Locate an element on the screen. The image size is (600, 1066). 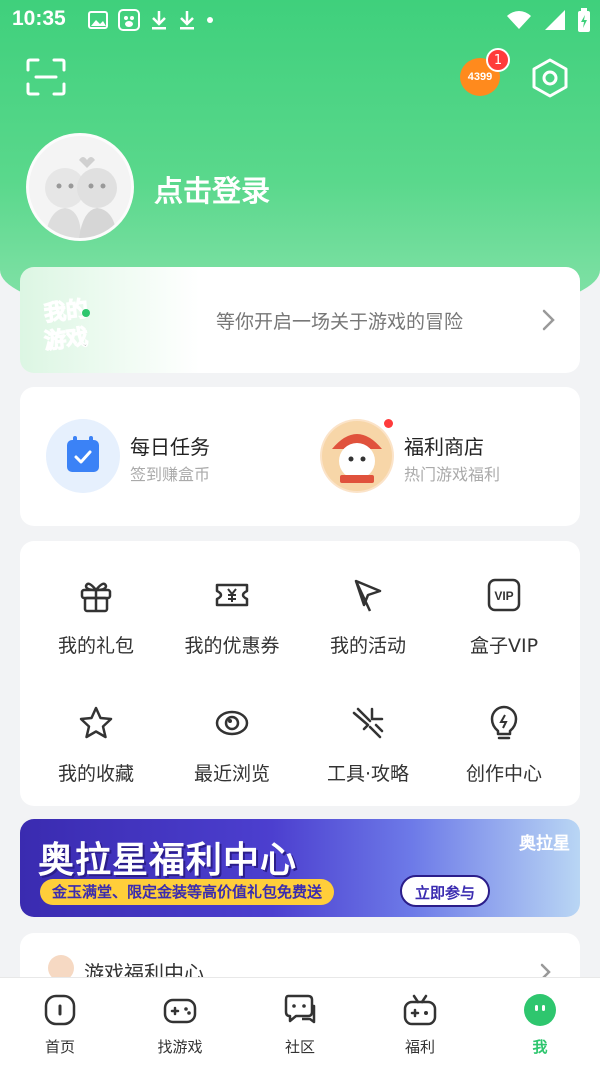
scan-icon is located at coordinates (46, 77).